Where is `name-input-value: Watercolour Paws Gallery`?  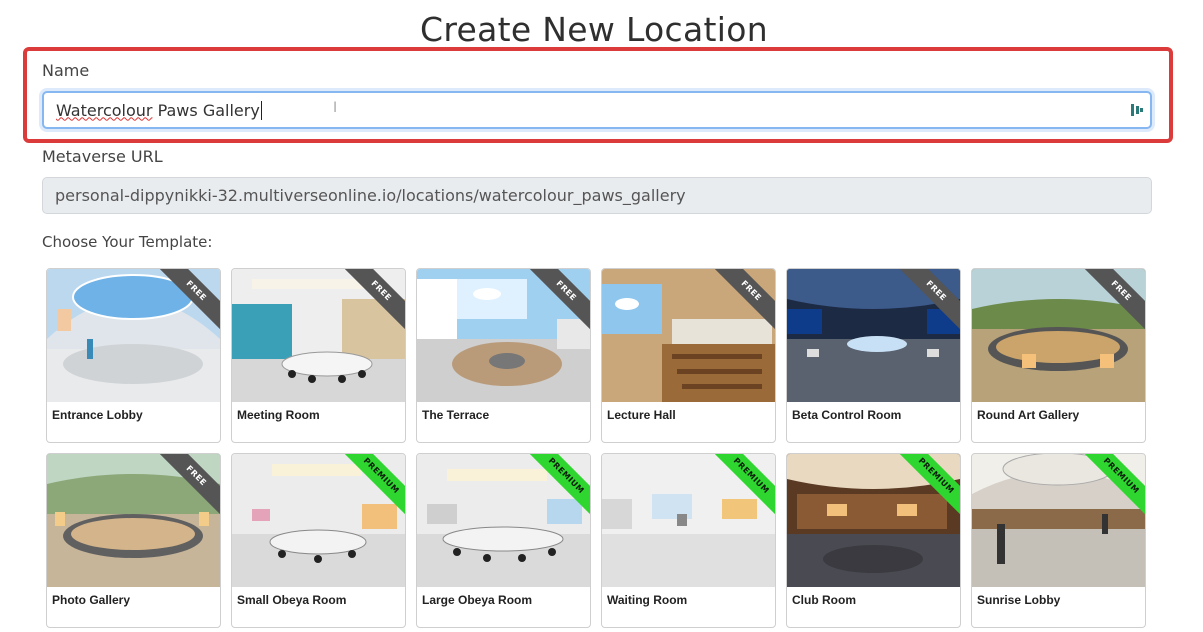 name-input-value: Watercolour Paws Gallery is located at coordinates (158, 110).